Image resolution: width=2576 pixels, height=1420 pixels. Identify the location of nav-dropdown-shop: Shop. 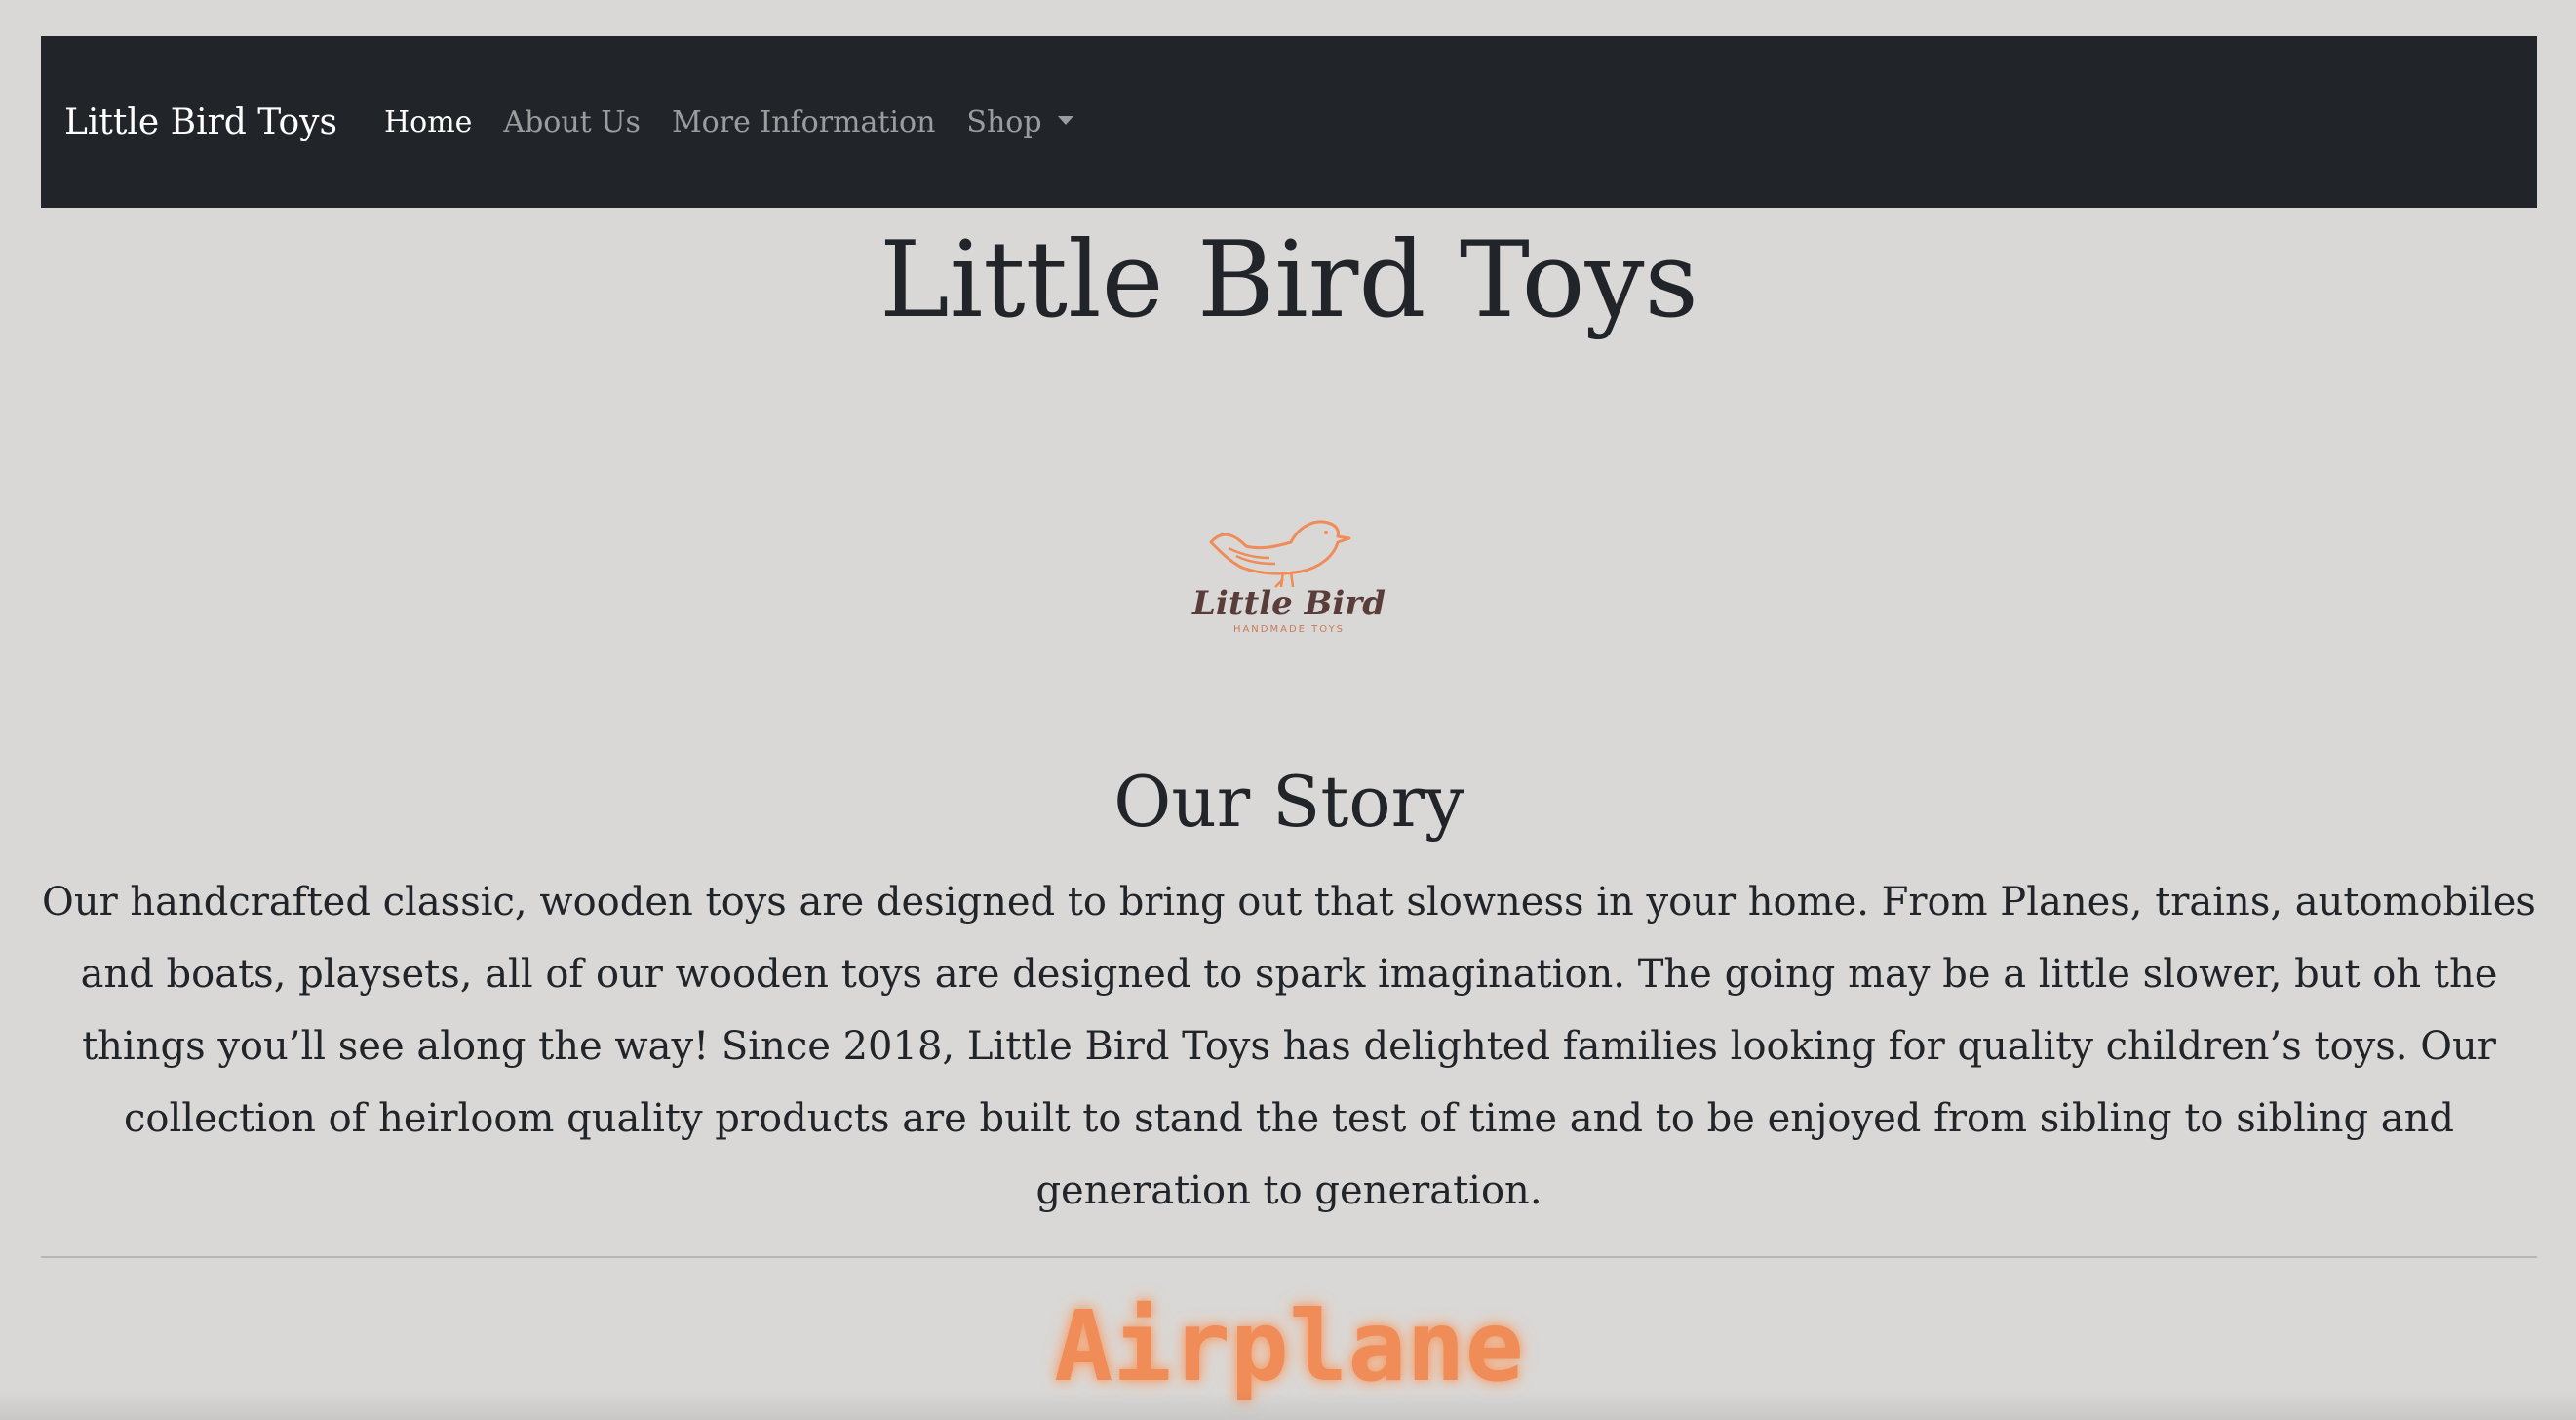
(1019, 122).